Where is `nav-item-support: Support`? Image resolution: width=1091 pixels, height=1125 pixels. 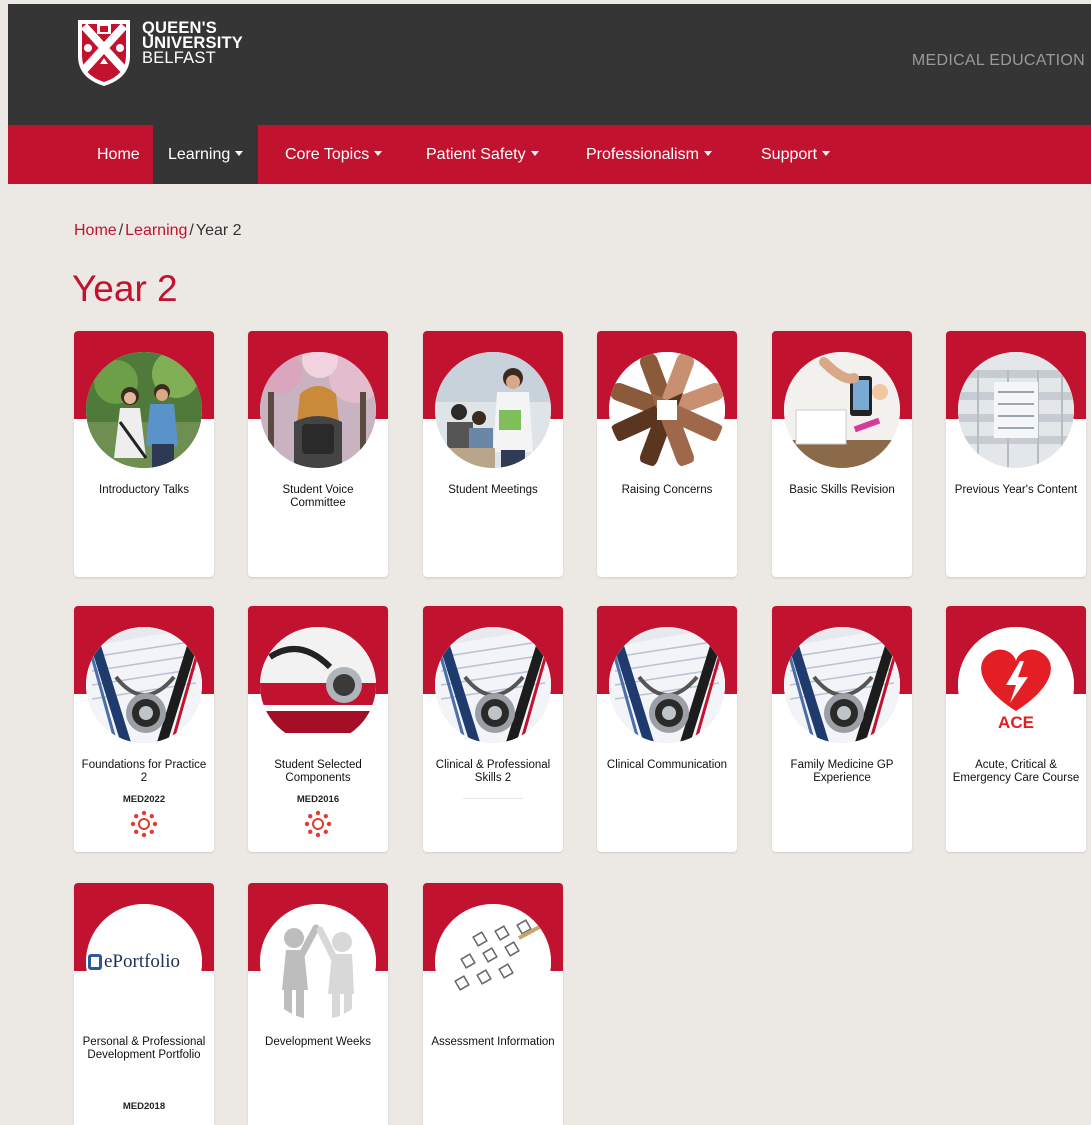 nav-item-support: Support is located at coordinates (795, 154).